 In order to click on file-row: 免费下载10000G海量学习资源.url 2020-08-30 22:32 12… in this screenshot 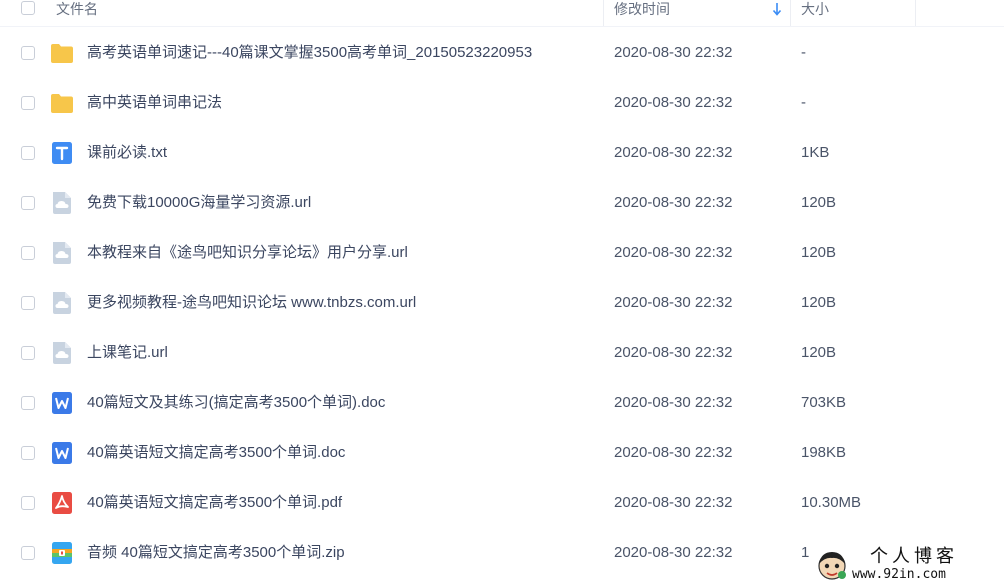, I will do `click(502, 203)`.